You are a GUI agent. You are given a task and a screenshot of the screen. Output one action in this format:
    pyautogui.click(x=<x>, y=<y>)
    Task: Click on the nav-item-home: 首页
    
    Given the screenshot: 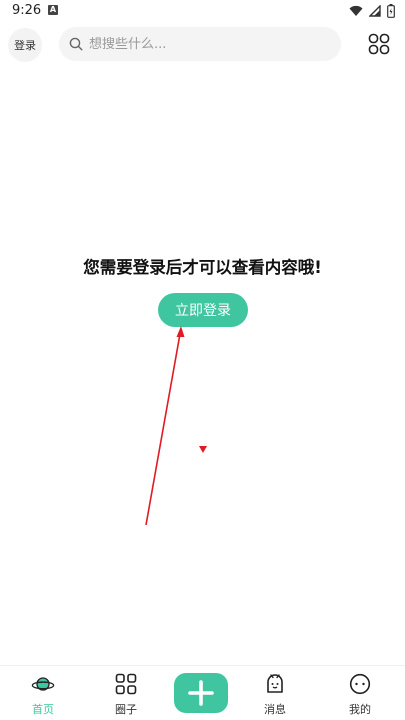 What is the action you would take?
    pyautogui.click(x=43, y=695)
    